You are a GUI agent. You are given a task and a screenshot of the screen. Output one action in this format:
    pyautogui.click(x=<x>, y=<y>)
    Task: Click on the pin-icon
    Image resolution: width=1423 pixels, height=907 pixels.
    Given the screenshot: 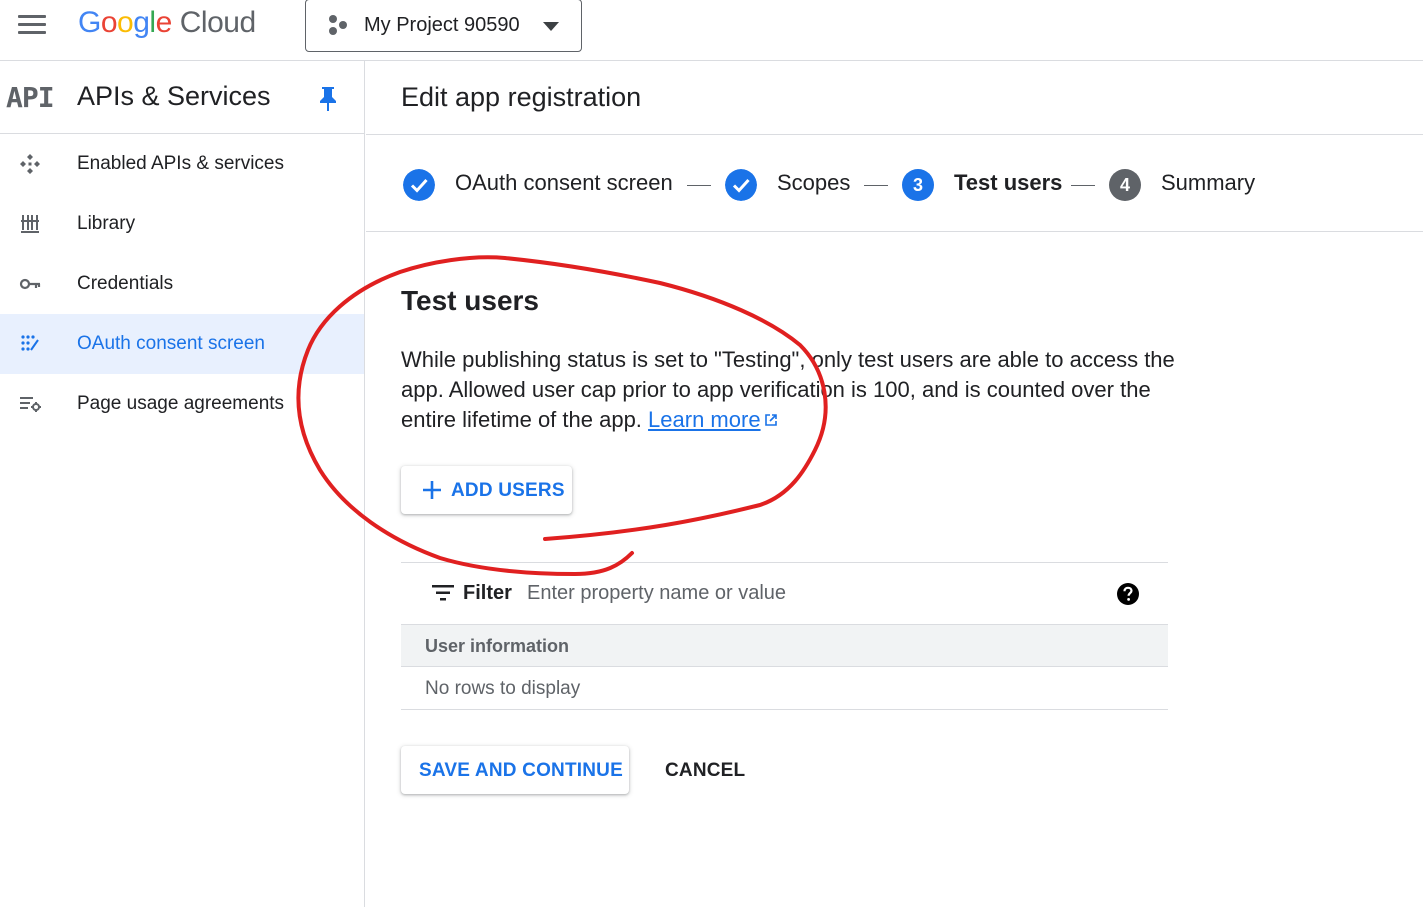 What is the action you would take?
    pyautogui.click(x=328, y=98)
    